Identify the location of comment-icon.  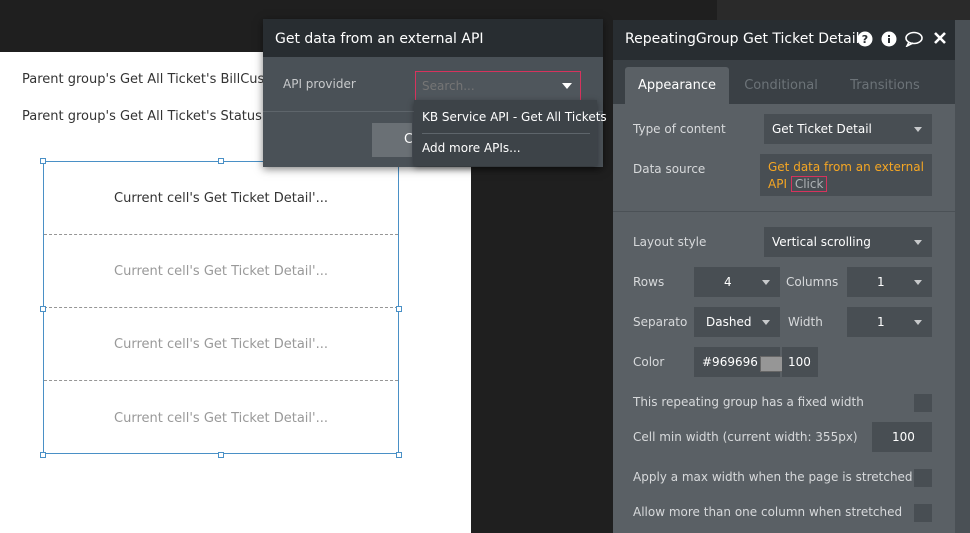
(914, 40).